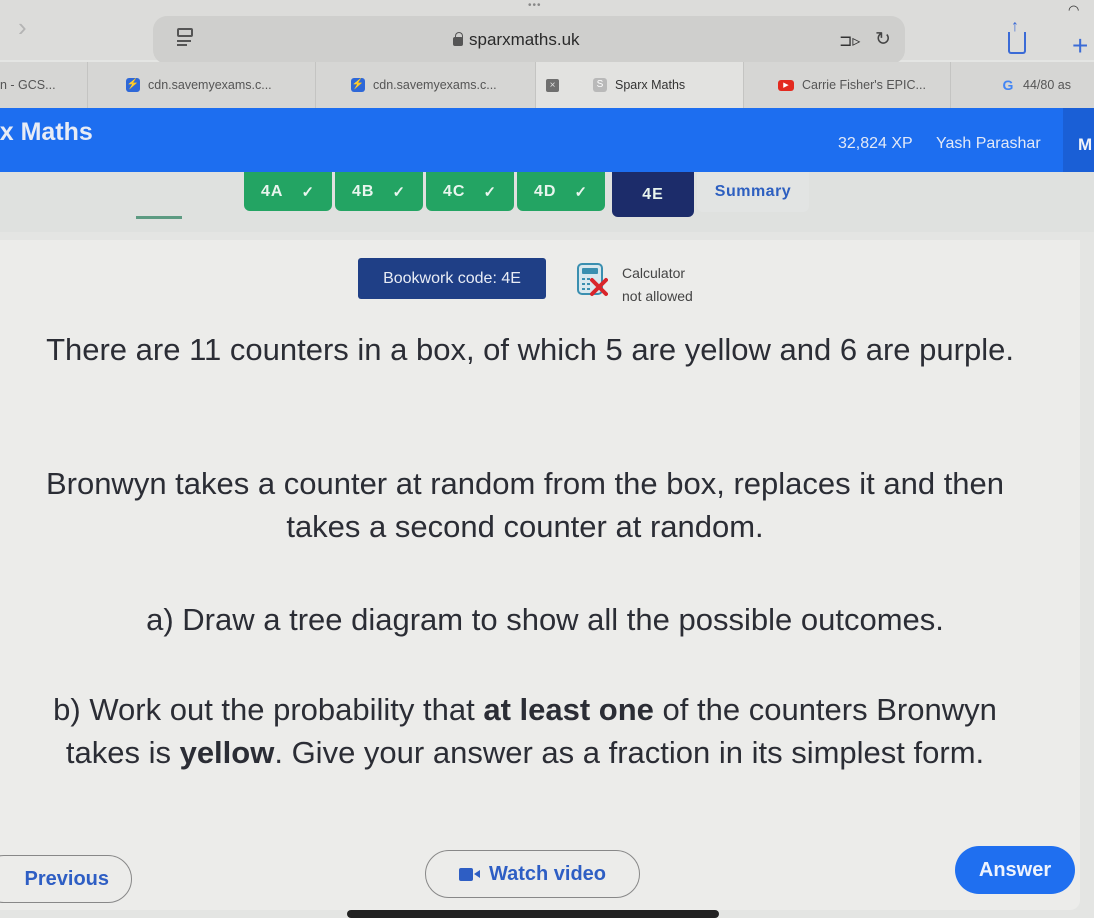 This screenshot has height=918, width=1094. What do you see at coordinates (849, 41) in the screenshot?
I see `extension-icon: ⊐▹` at bounding box center [849, 41].